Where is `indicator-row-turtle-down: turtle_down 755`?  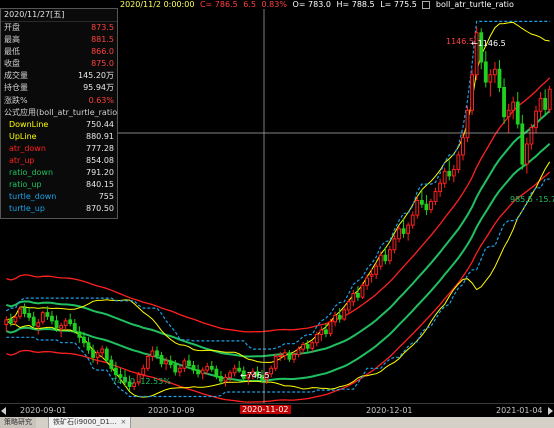 indicator-row-turtle-down: turtle_down 755 is located at coordinates (59, 197).